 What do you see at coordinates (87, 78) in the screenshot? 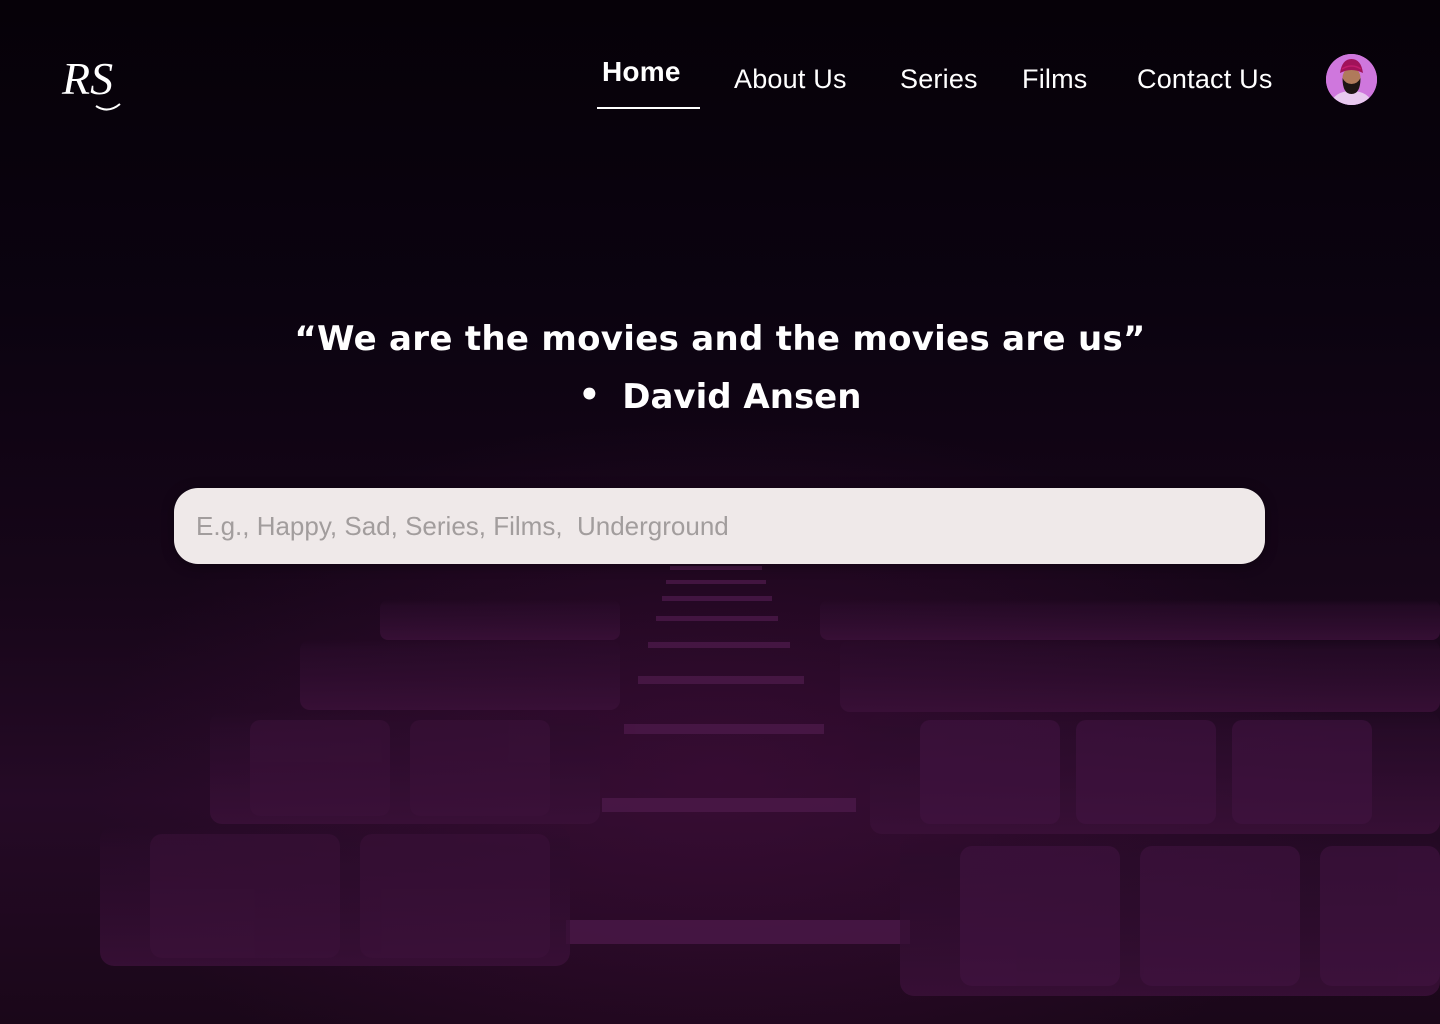
I see `svg-text: RS` at bounding box center [87, 78].